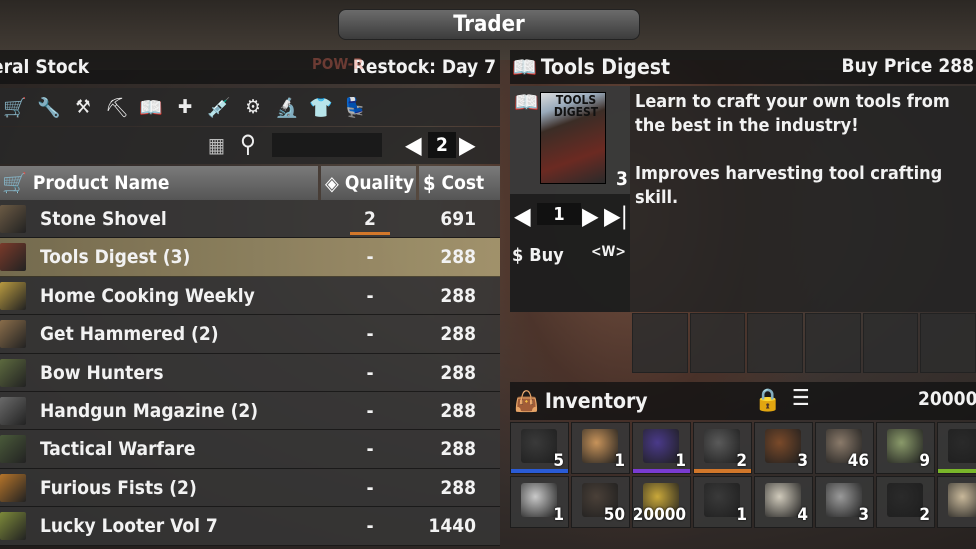 This screenshot has width=976, height=549. Describe the element at coordinates (379, 183) in the screenshot. I see `column-header-quality-label: Quality` at that location.